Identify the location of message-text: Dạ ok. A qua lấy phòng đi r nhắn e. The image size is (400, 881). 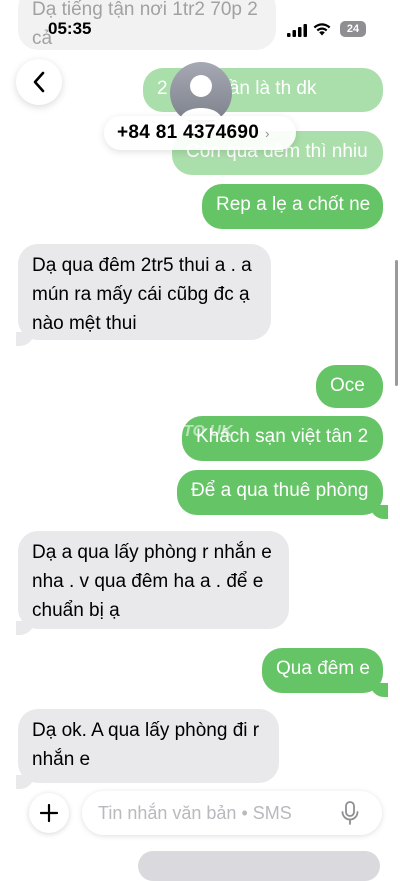
(146, 745).